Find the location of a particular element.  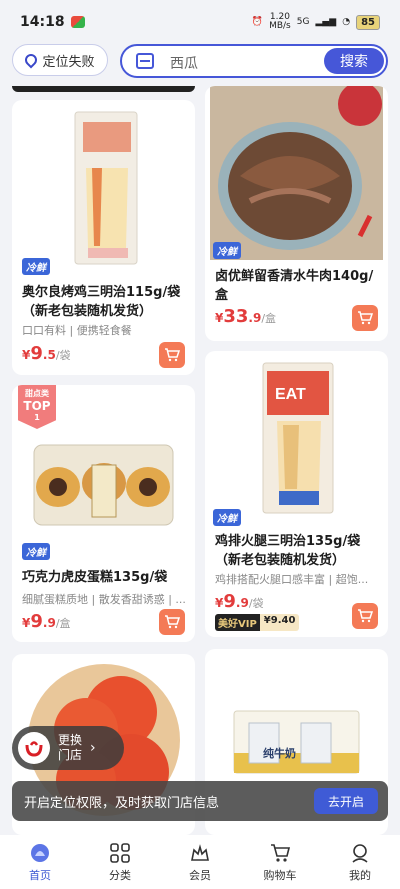

category-icon is located at coordinates (120, 852).